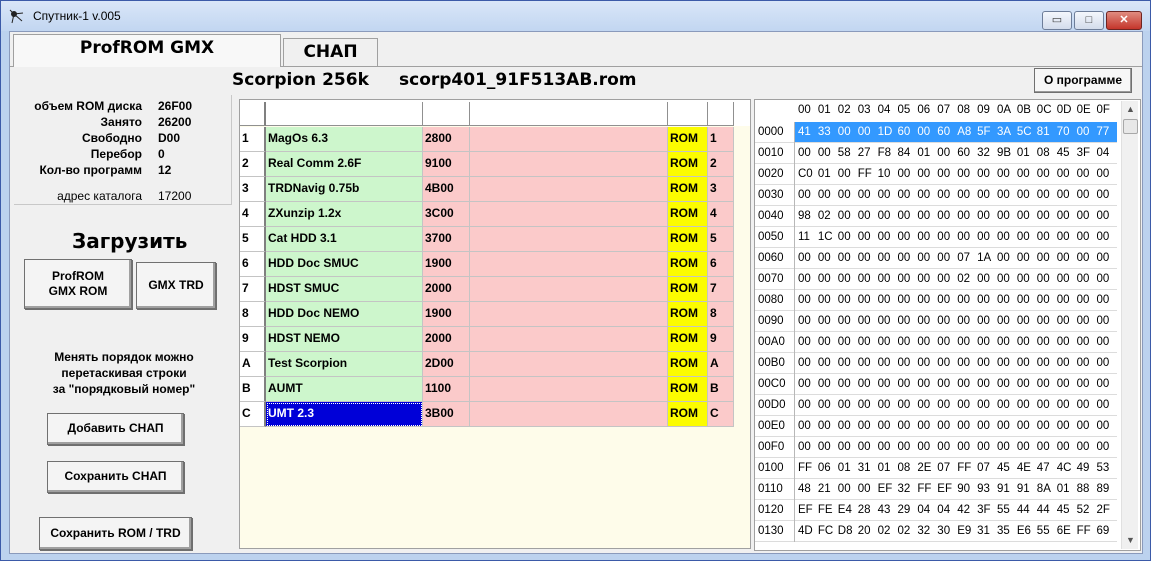 This screenshot has height=561, width=1151. I want to click on table-row: 7 HDST SMUC 2000 ROM 7, so click(495, 289).